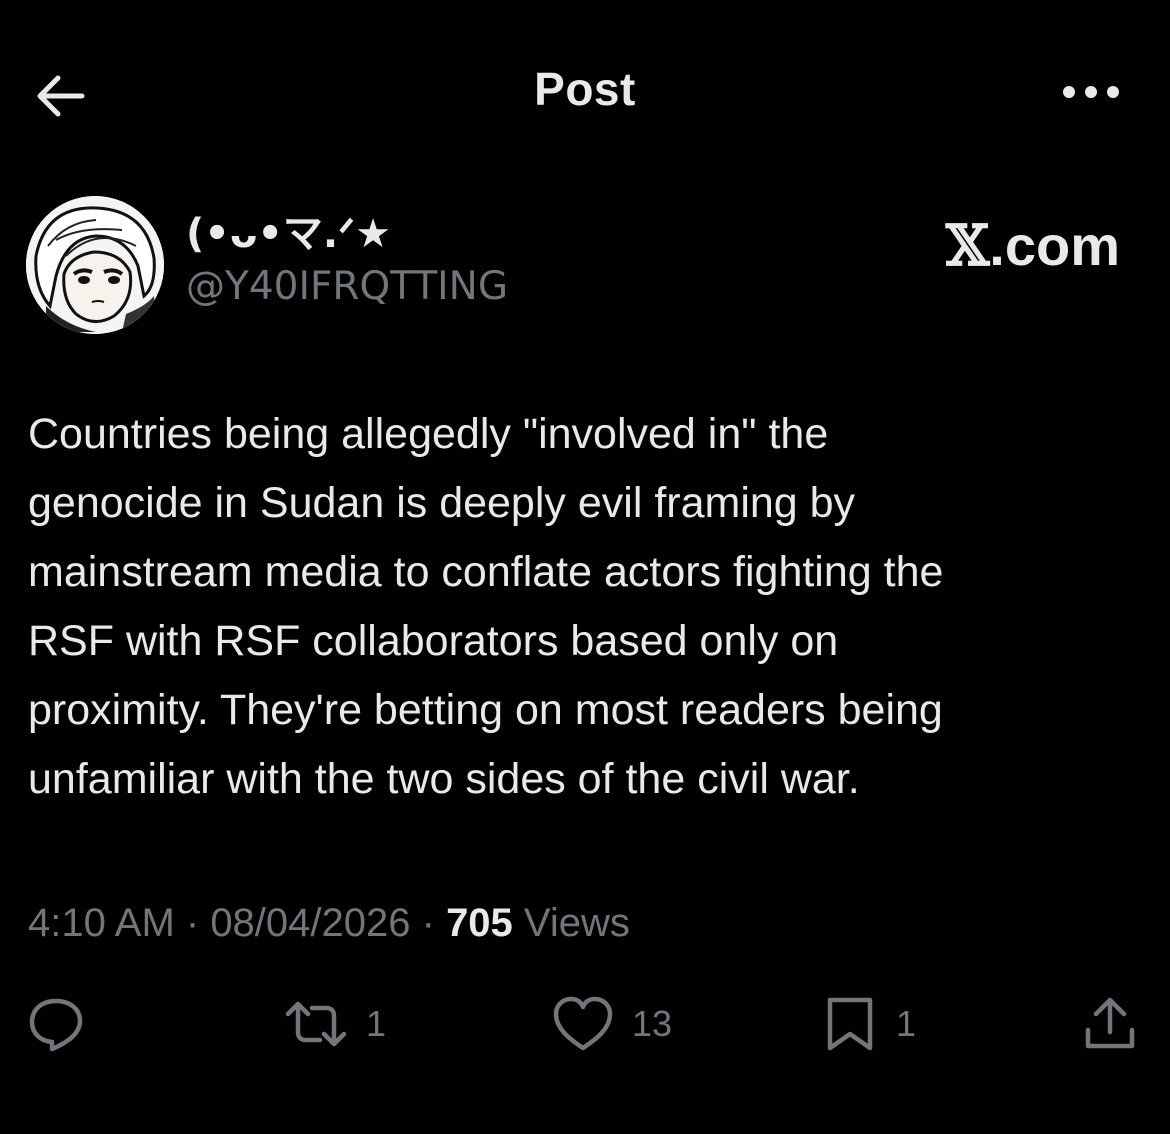 The height and width of the screenshot is (1134, 1170). I want to click on views-label: Views, so click(571, 923).